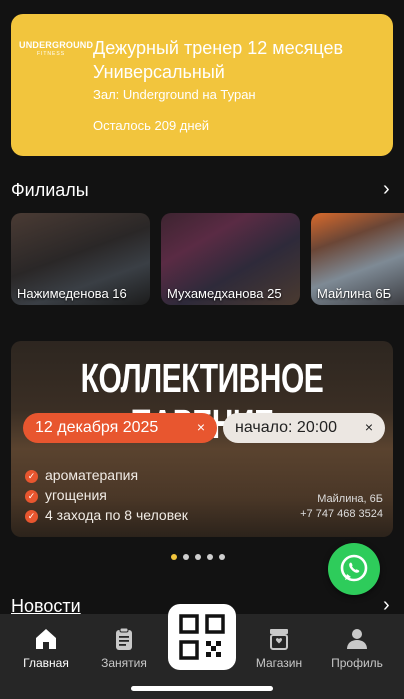 The image size is (404, 699). What do you see at coordinates (80, 259) in the screenshot?
I see `branch-card-1: Нажимеденова 16` at bounding box center [80, 259].